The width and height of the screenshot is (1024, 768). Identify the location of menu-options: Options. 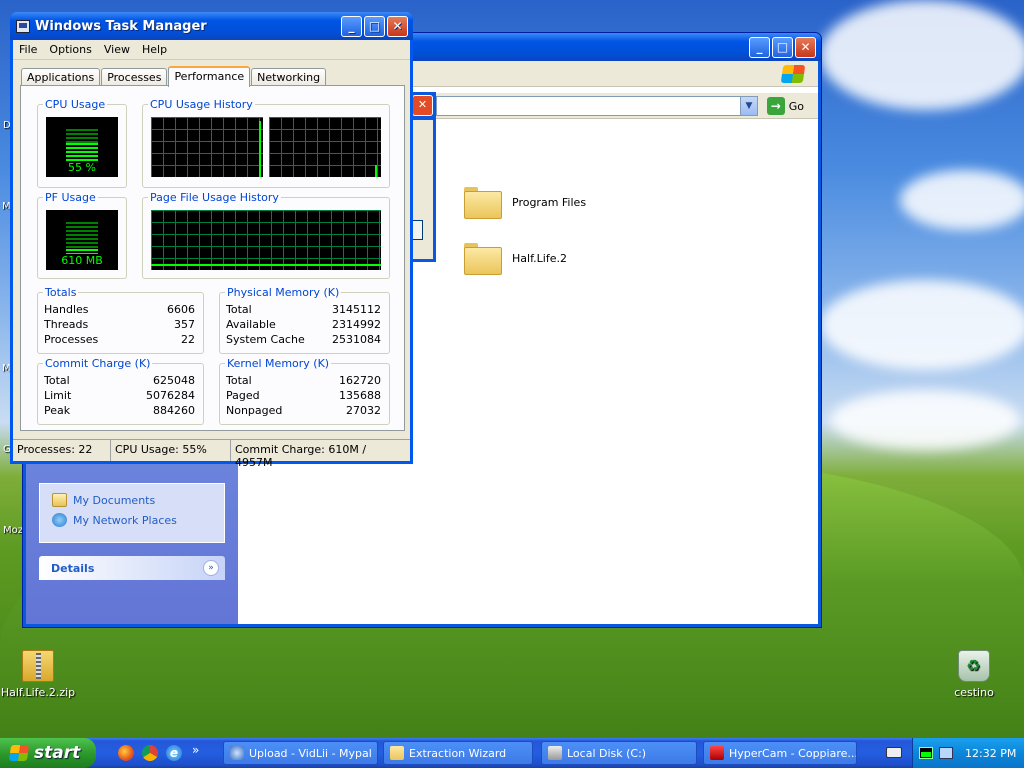
(70, 49).